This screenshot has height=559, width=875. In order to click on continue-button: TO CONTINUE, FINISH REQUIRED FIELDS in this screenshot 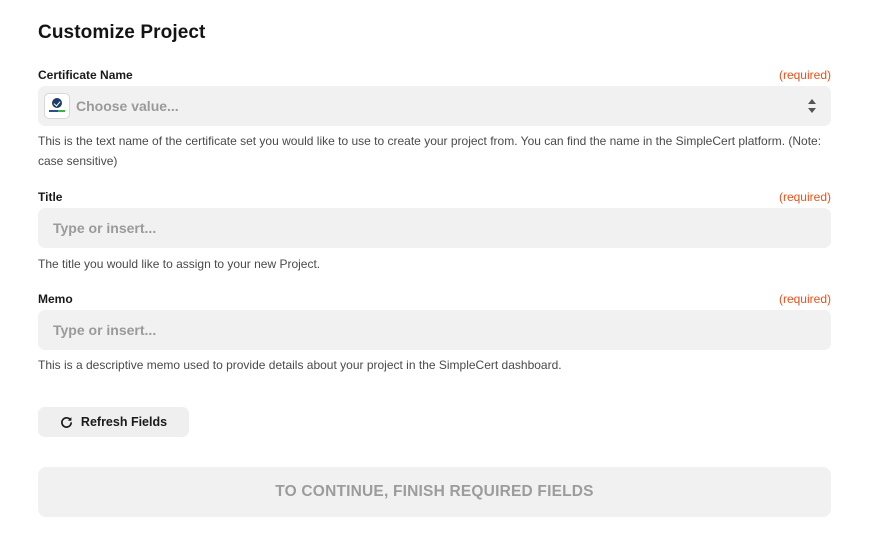, I will do `click(434, 492)`.